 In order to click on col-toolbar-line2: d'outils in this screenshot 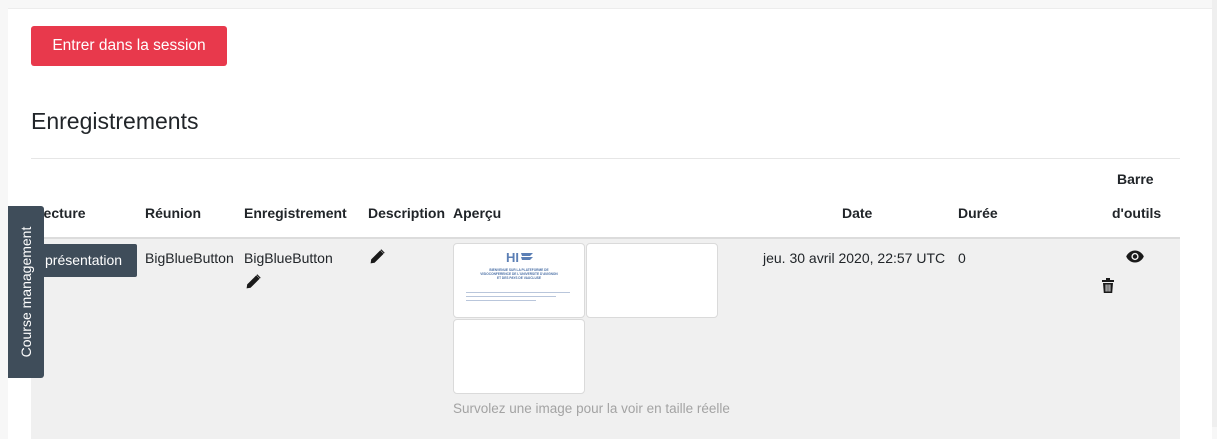, I will do `click(1137, 213)`.